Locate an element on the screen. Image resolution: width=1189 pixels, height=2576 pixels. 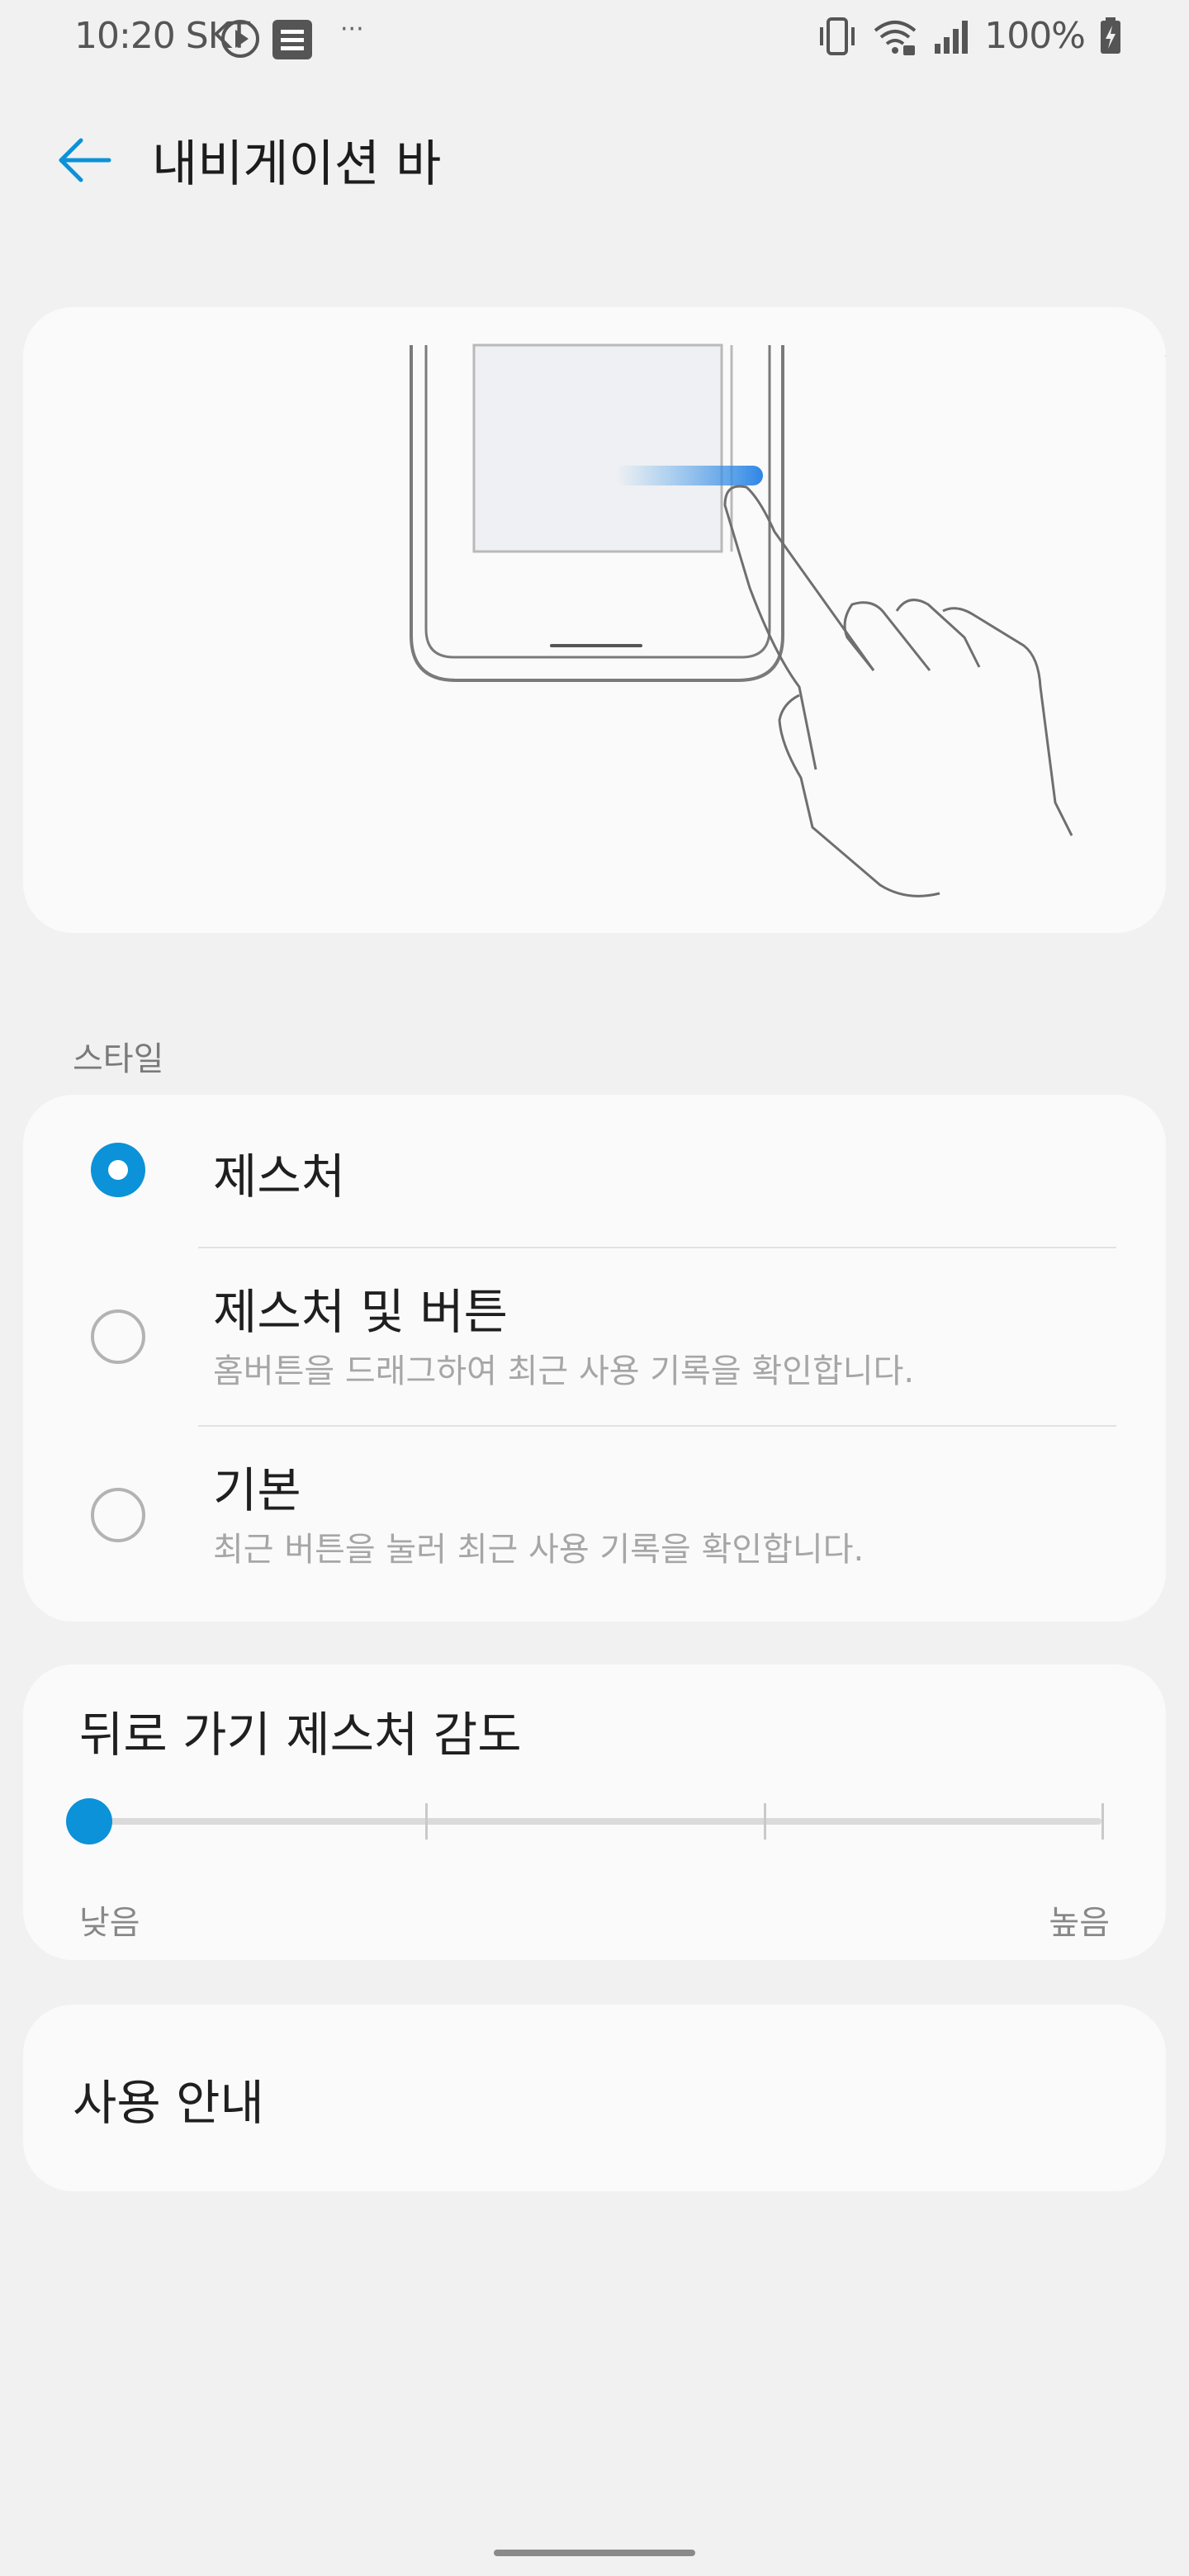
style-option-basic: 기본 최근 버튼을 눌러 최근 사용 기록을 확인합니다. is located at coordinates (594, 1517).